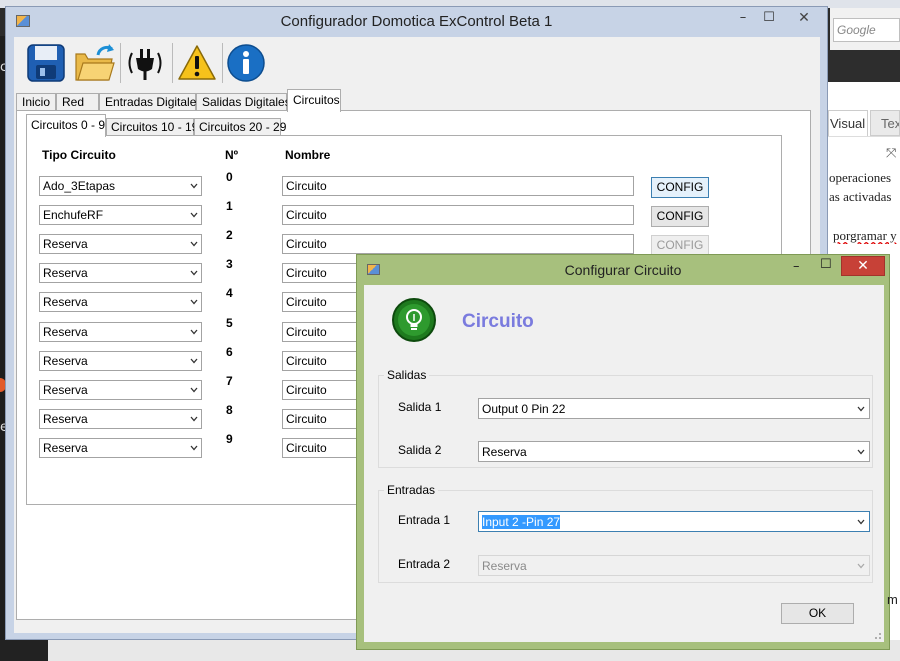  What do you see at coordinates (229, 293) in the screenshot?
I see `circuit-number: 4` at bounding box center [229, 293].